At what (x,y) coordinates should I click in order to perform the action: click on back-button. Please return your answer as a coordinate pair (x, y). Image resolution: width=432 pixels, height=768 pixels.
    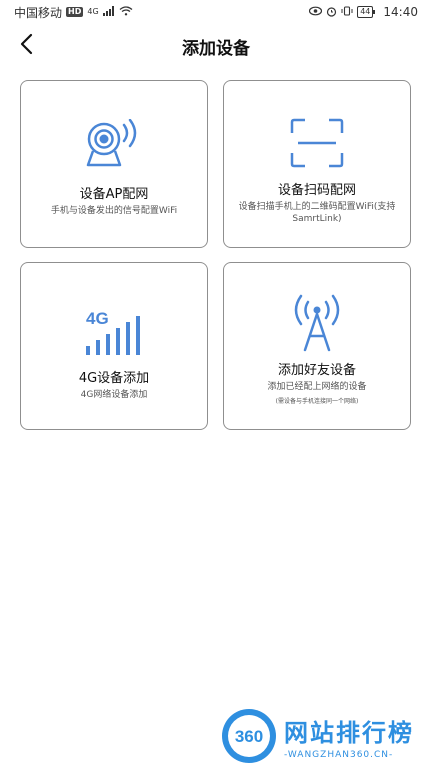
    Looking at the image, I should click on (26, 46).